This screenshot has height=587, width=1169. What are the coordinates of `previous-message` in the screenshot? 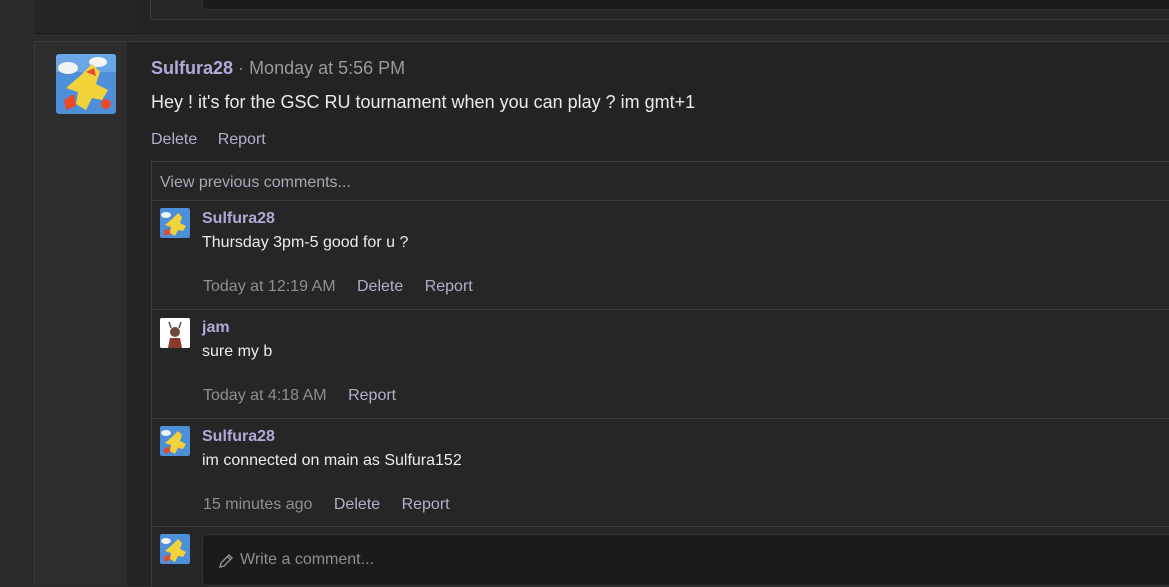 It's located at (601, 17).